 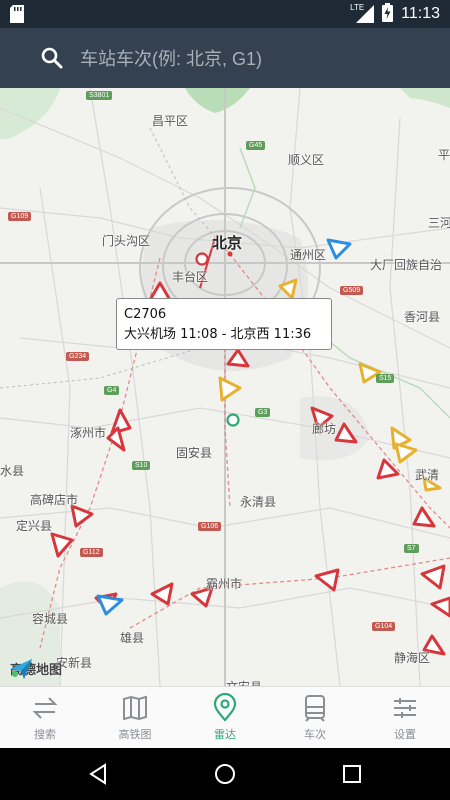 I want to click on station-marker-green, so click(x=233, y=420).